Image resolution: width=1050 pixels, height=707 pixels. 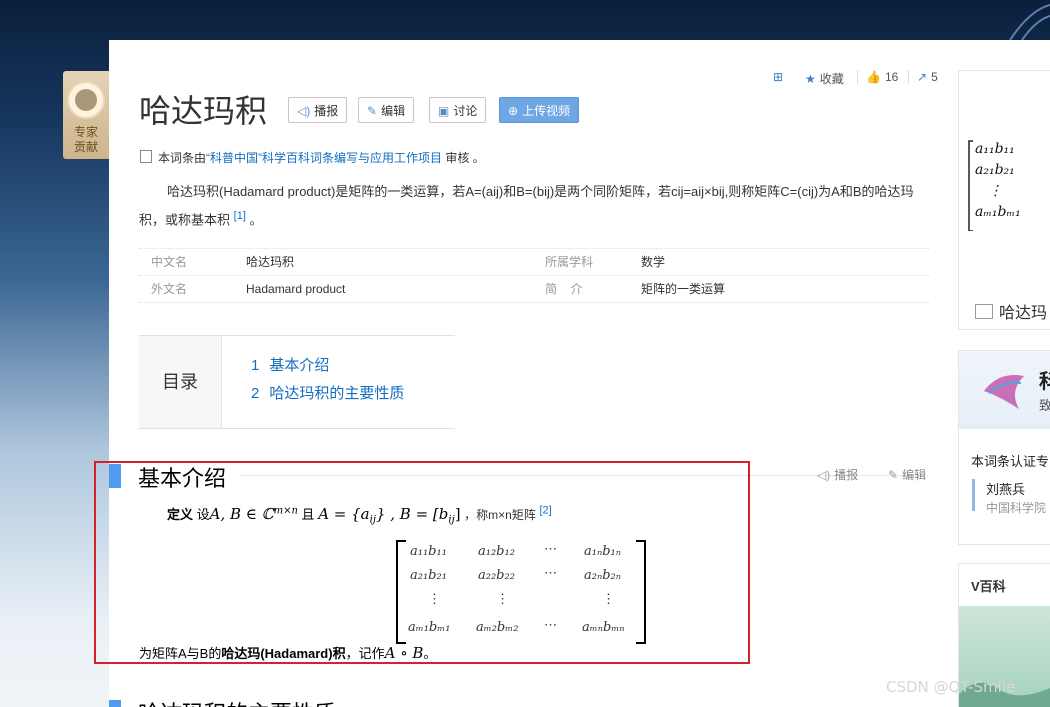 I want to click on star-icon: ★, so click(x=810, y=79).